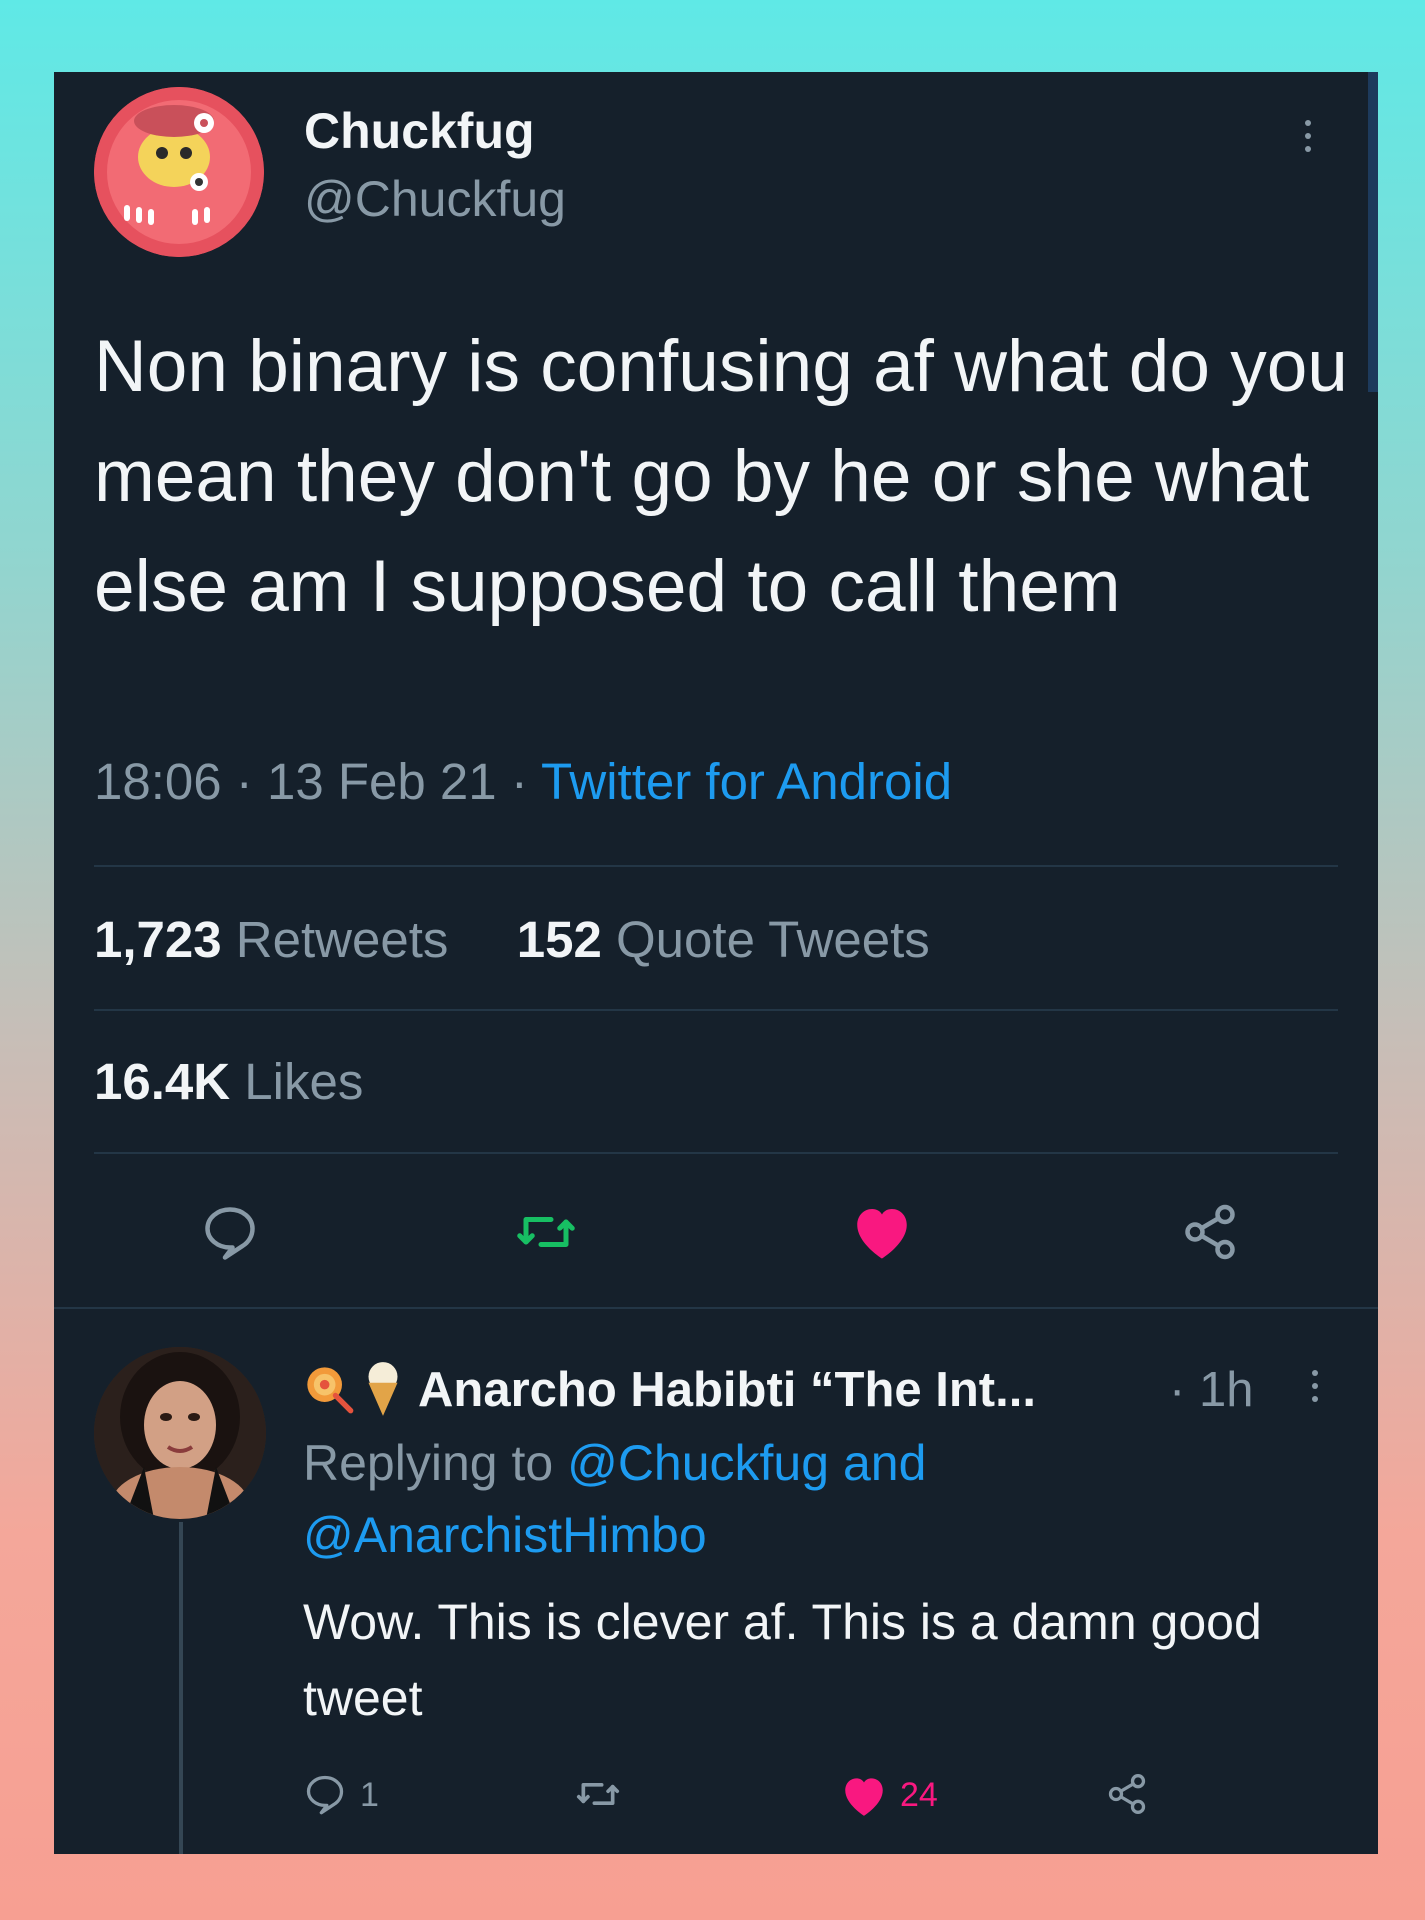 The width and height of the screenshot is (1425, 1920). I want to click on ice-cream-icon, so click(383, 1391).